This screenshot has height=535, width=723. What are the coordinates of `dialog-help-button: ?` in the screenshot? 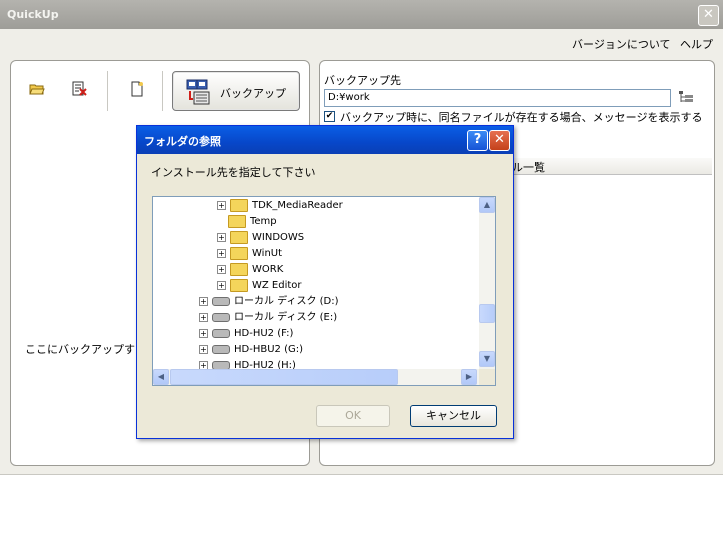 It's located at (477, 140).